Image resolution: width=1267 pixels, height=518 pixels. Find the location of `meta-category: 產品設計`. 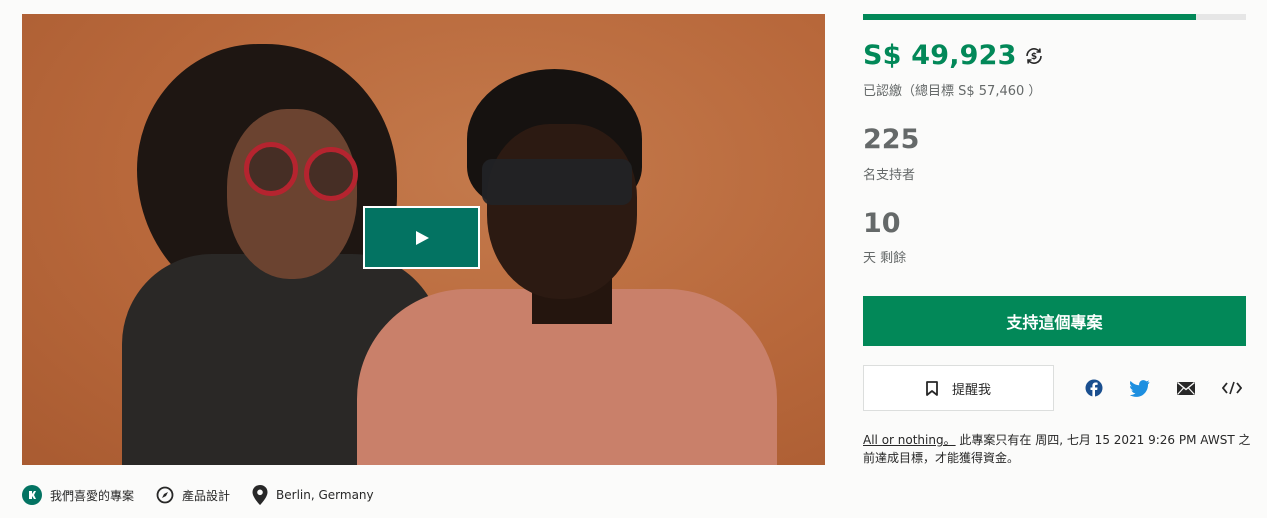

meta-category: 產品設計 is located at coordinates (193, 495).